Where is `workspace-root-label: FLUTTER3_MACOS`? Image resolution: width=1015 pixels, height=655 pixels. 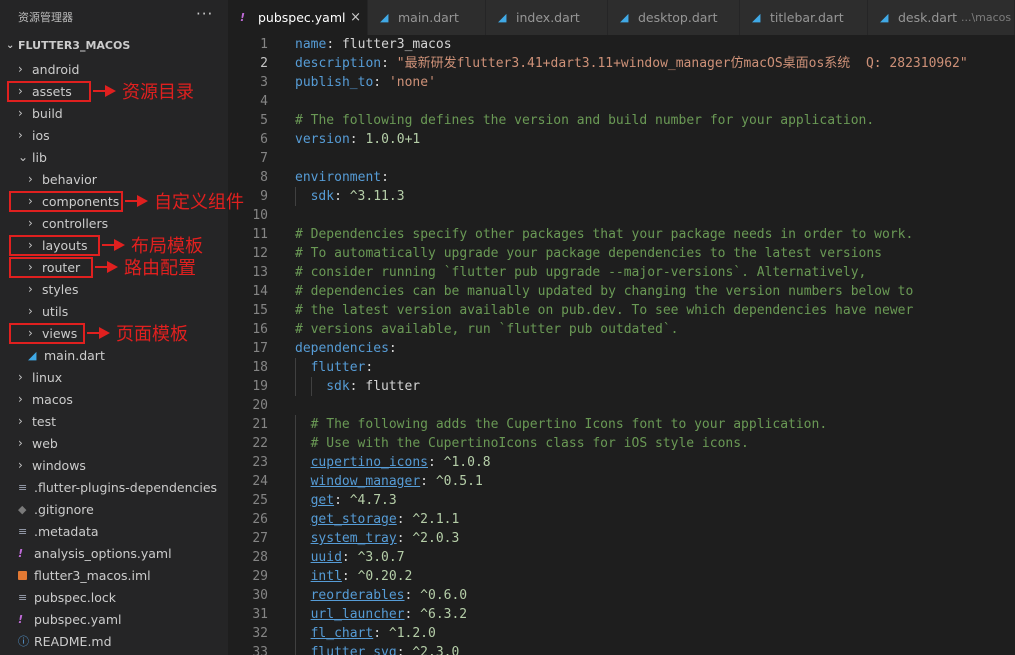
workspace-root-label: FLUTTER3_MACOS is located at coordinates (74, 45).